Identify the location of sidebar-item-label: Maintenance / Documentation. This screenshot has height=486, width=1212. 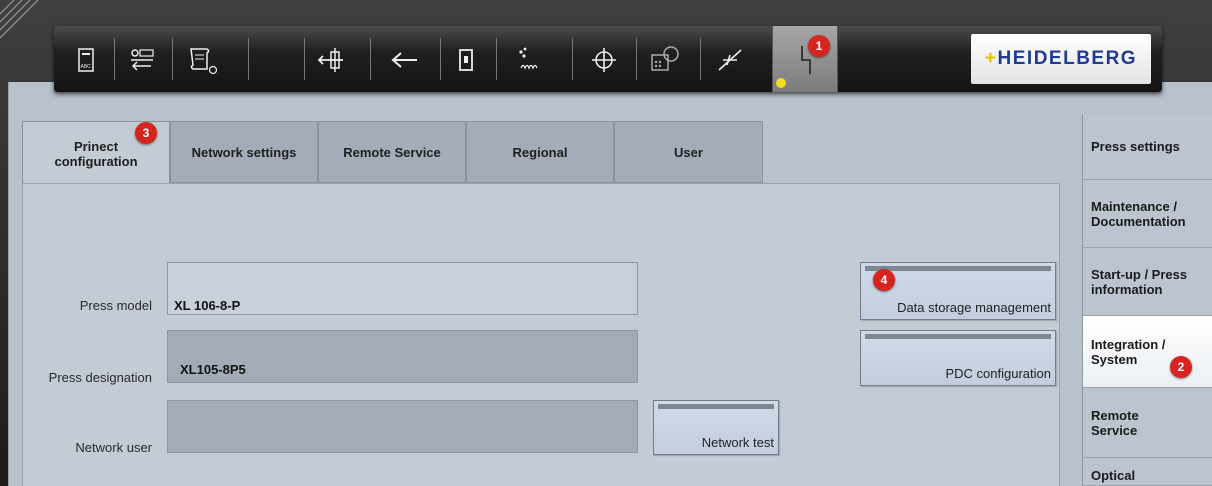
(1138, 213).